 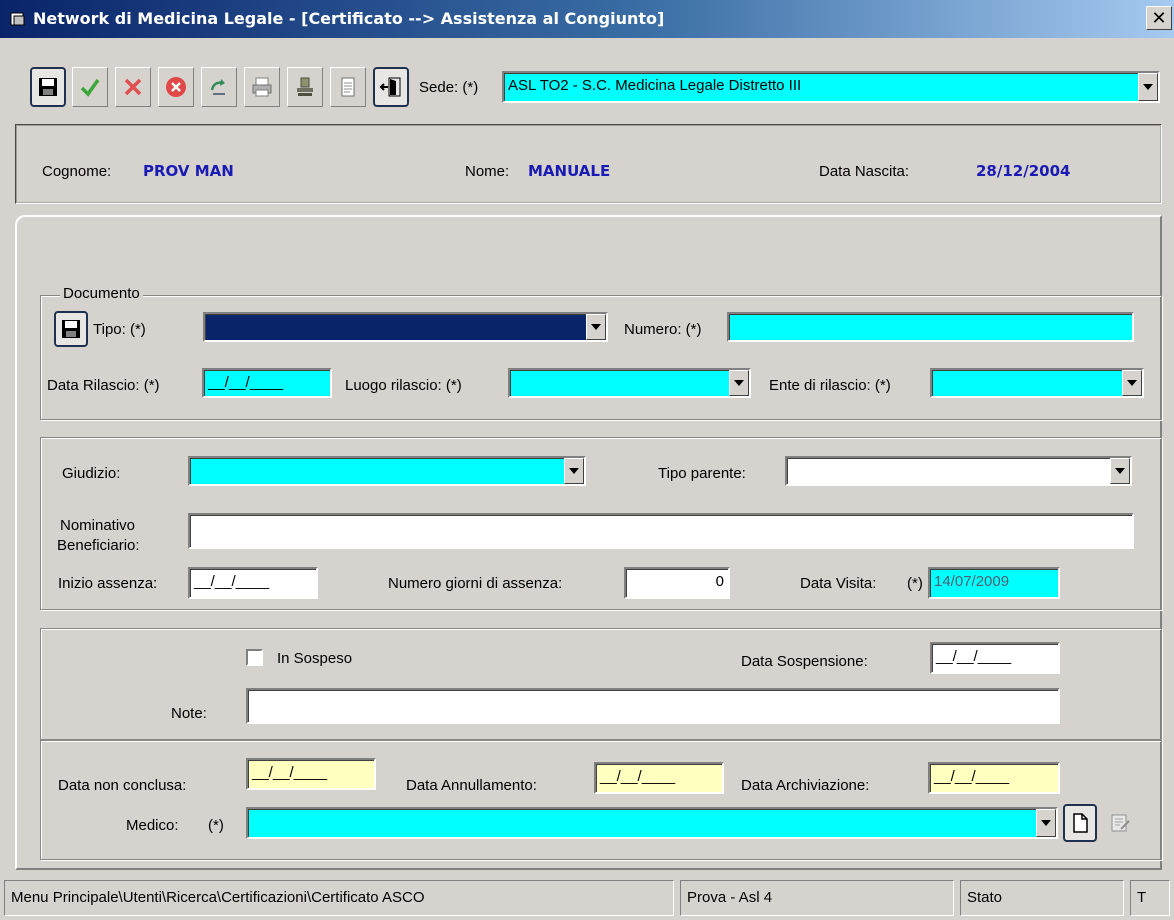 I want to click on nominativo-label: Nominativo Beneficiario:, so click(x=98, y=536).